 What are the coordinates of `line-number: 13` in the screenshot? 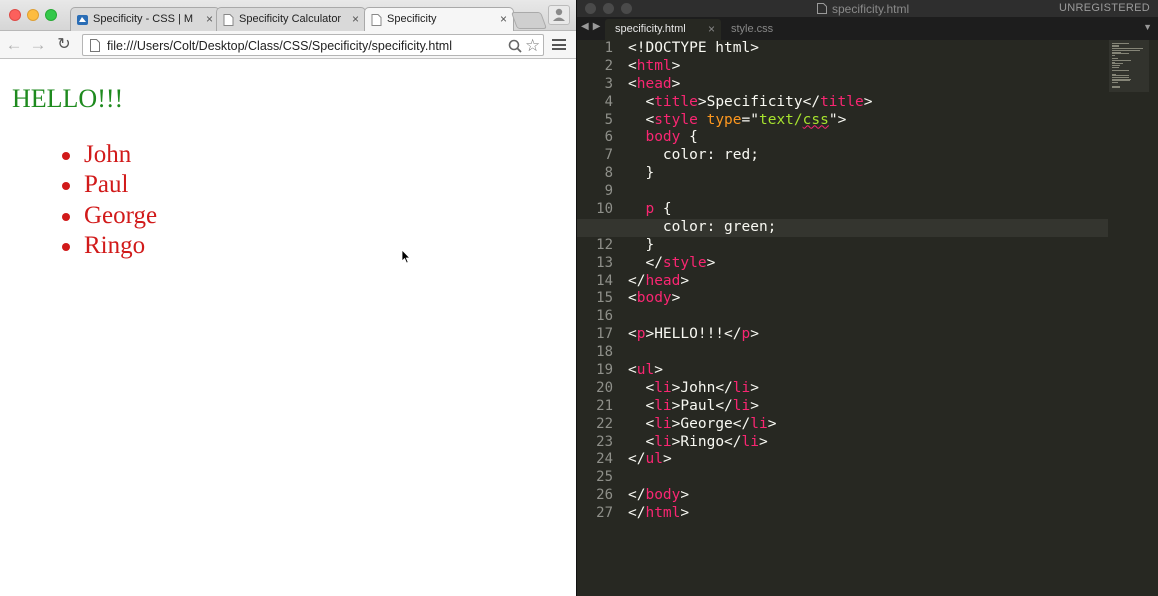 It's located at (604, 262).